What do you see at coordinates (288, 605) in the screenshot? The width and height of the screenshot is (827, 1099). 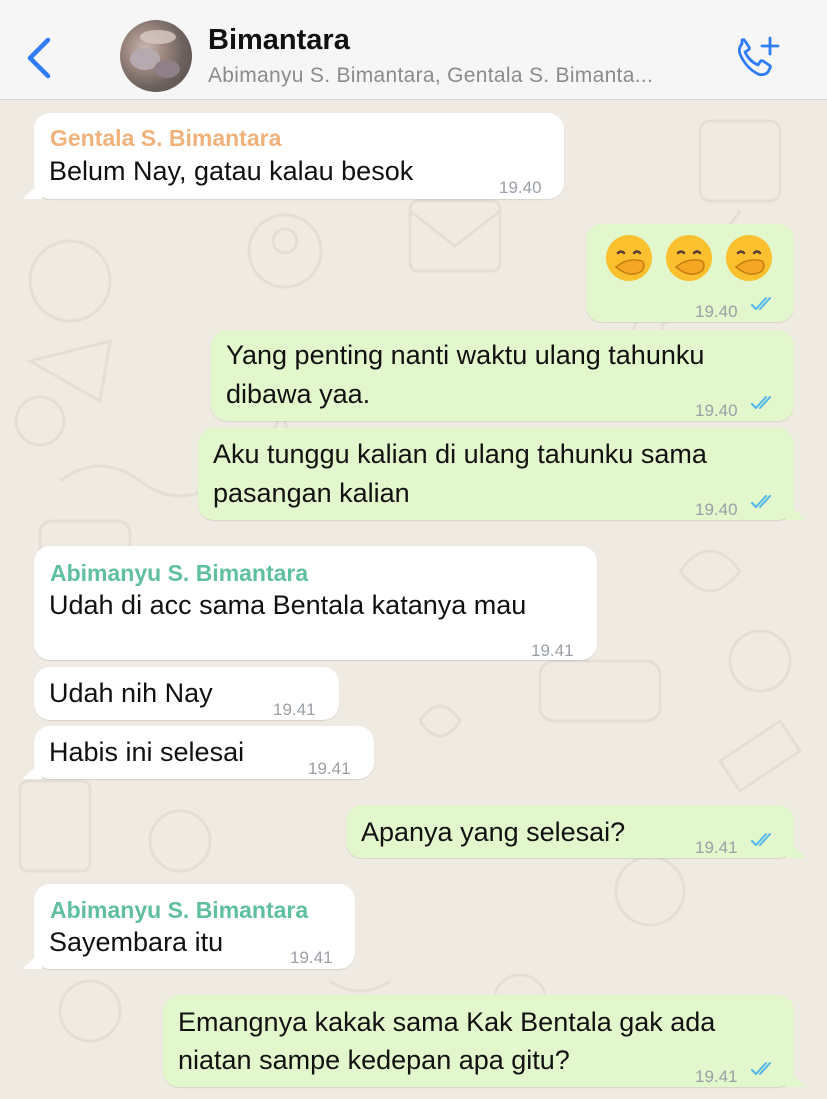 I see `message-text: Udah di acc sama Bentala katanya mau` at bounding box center [288, 605].